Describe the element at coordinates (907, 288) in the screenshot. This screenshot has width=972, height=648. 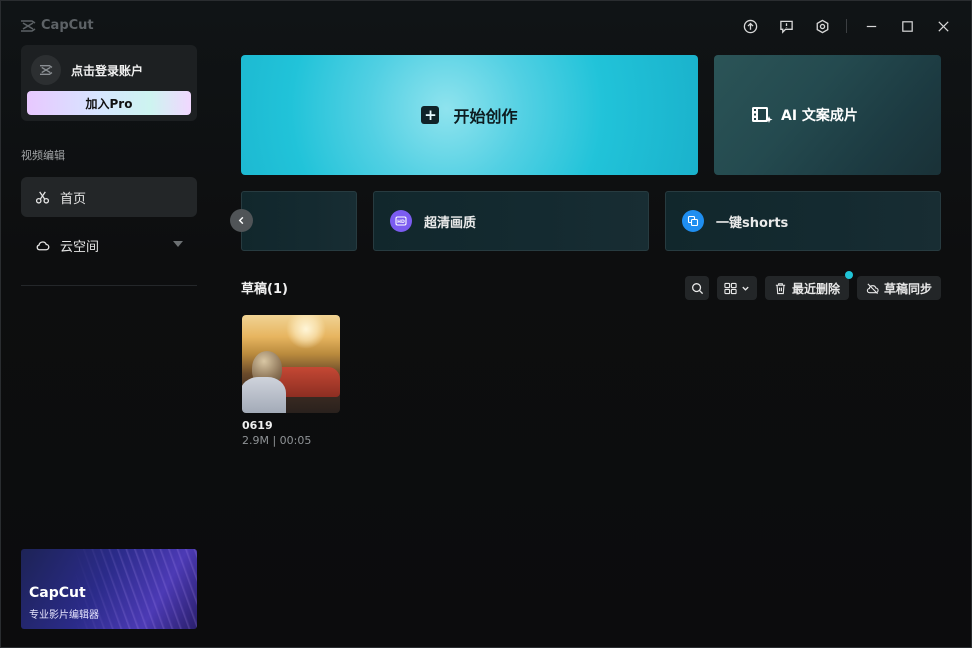
I see `draft-sync-label: 草稿同步` at that location.